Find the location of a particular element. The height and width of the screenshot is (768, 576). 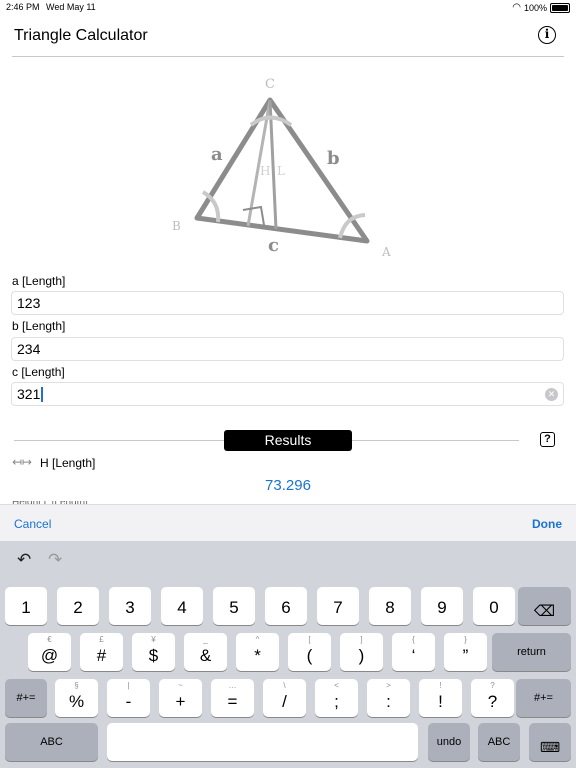

key-row1-4: 5 is located at coordinates (234, 606).